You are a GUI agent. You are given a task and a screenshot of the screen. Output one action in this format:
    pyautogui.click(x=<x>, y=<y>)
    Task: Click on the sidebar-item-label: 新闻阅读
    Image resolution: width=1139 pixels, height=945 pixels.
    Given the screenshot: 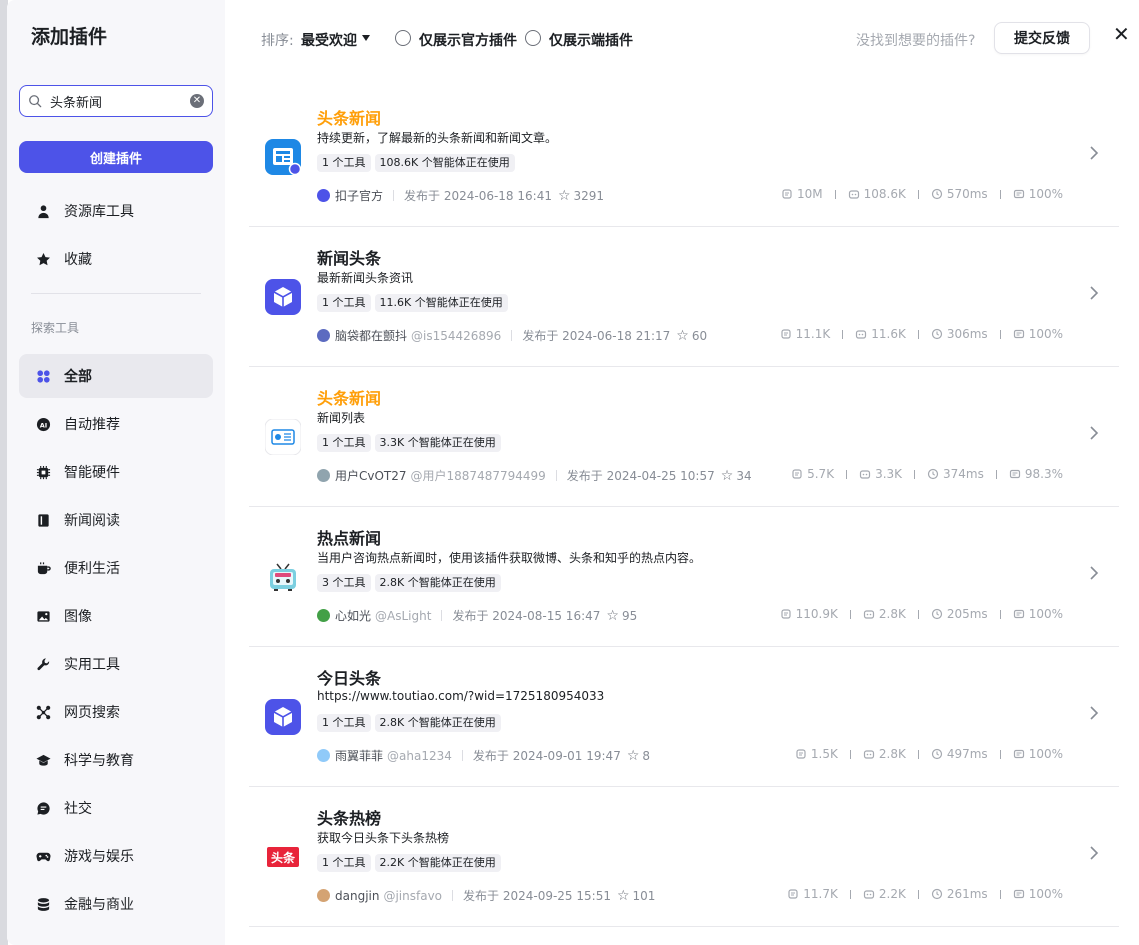 What is the action you would take?
    pyautogui.click(x=92, y=521)
    